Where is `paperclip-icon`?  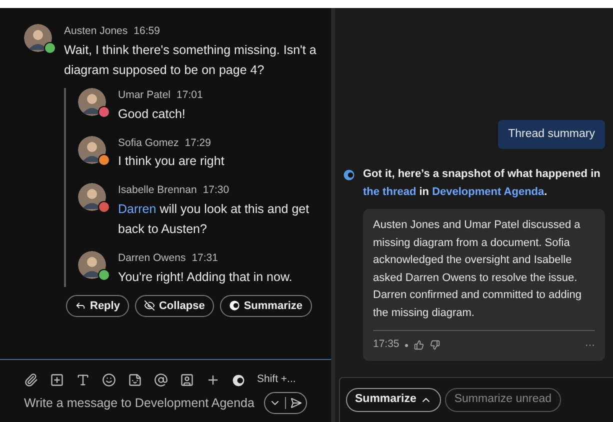 paperclip-icon is located at coordinates (31, 380).